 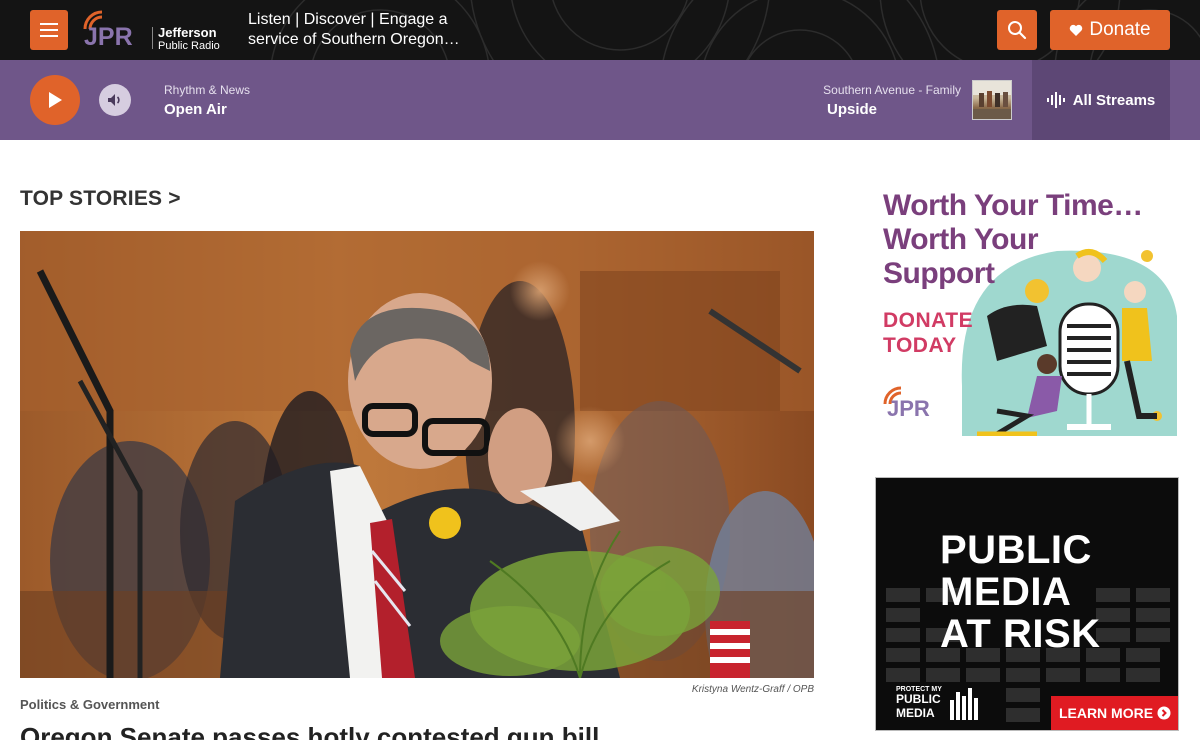 I want to click on audio-waveform-icon, so click(x=1055, y=100).